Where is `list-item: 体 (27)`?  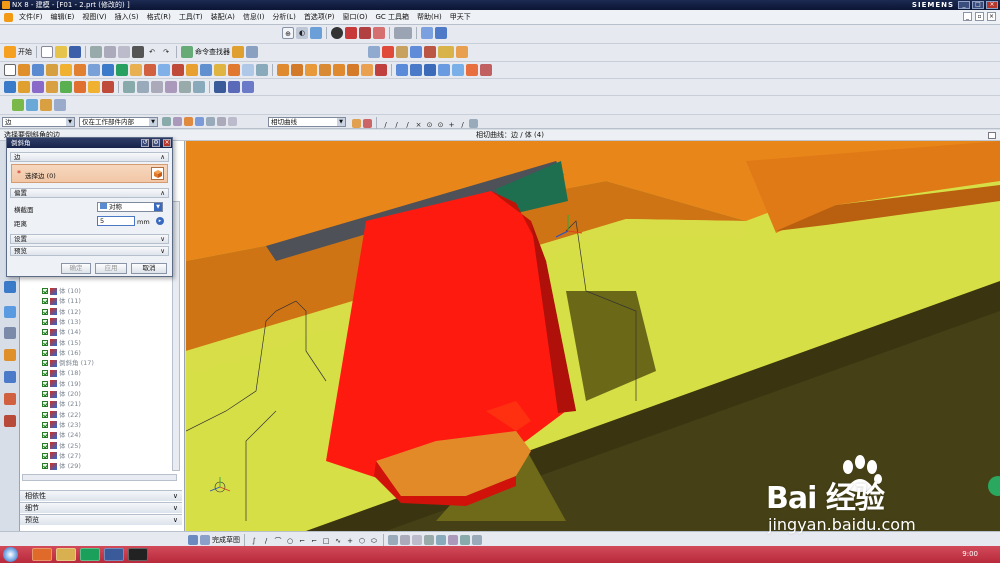
list-item: 体 (27) is located at coordinates (61, 456).